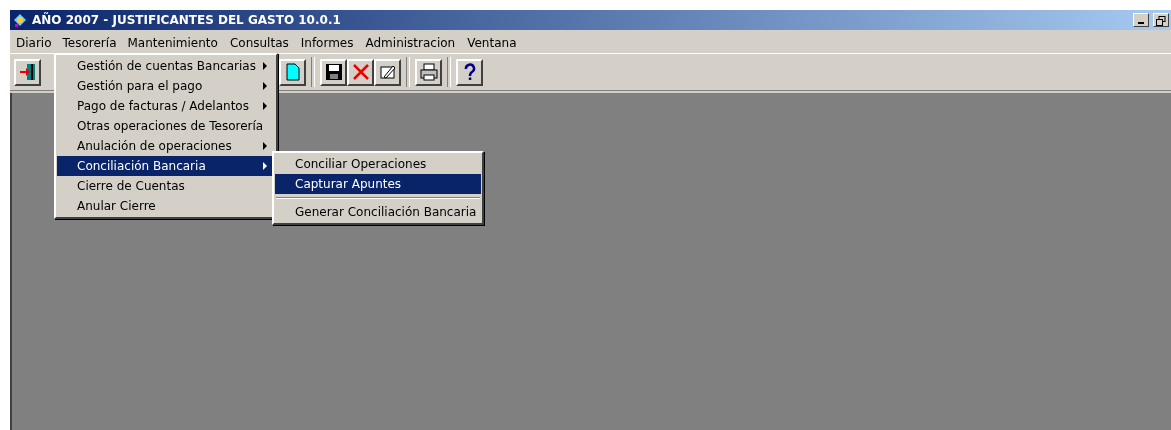 Image resolution: width=1171 pixels, height=430 pixels. I want to click on restore-icon, so click(1161, 21).